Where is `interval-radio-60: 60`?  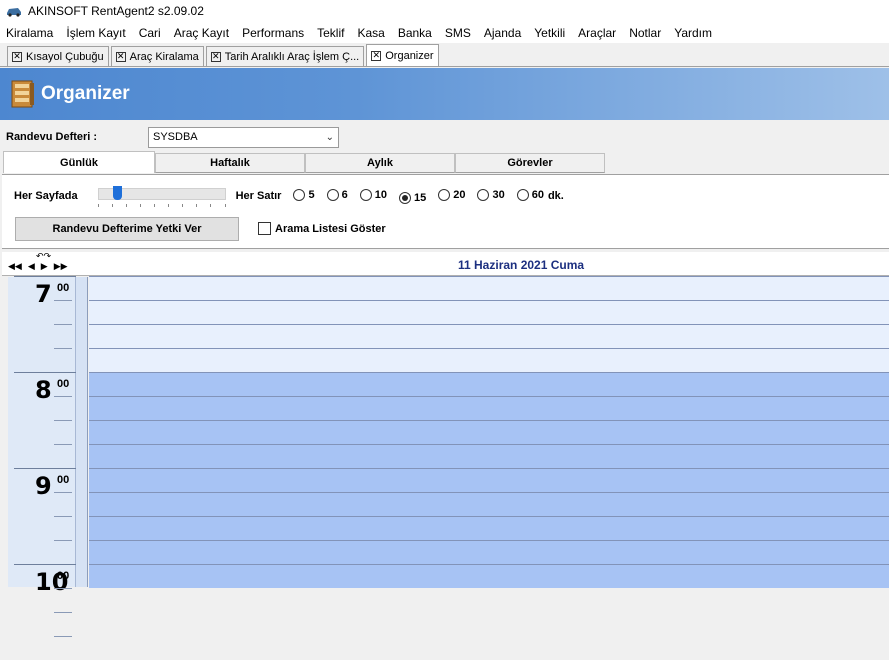 interval-radio-60: 60 is located at coordinates (530, 194).